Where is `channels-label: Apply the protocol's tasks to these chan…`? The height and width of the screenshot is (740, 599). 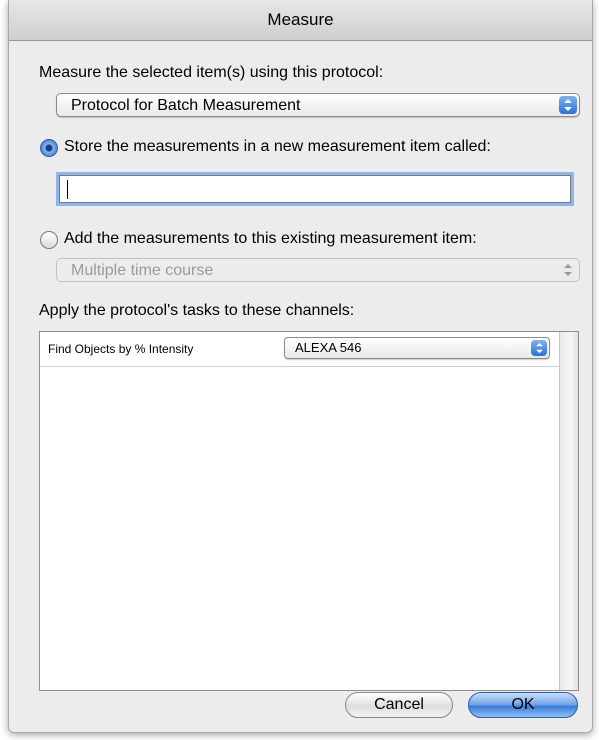
channels-label: Apply the protocol's tasks to these chan… is located at coordinates (197, 310).